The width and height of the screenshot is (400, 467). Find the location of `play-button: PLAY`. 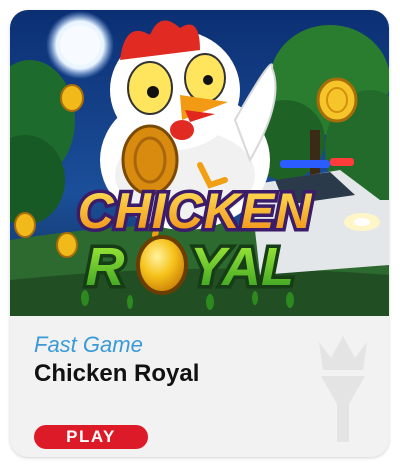

play-button: PLAY is located at coordinates (91, 437).